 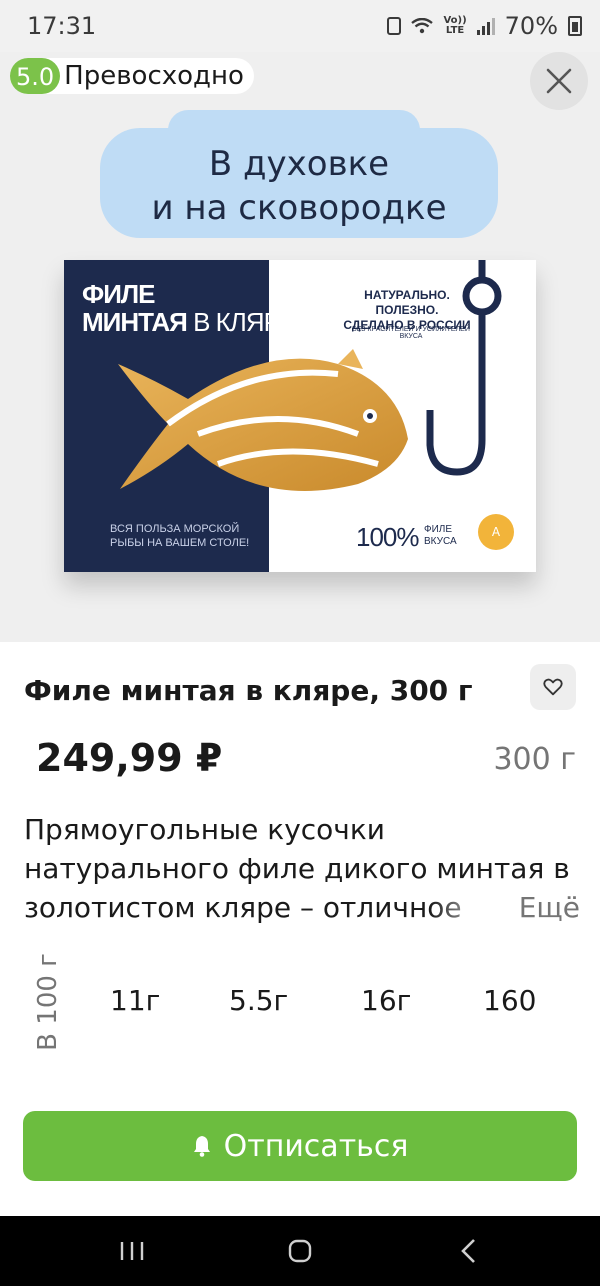 I want to click on back-icon, so click(x=468, y=1251).